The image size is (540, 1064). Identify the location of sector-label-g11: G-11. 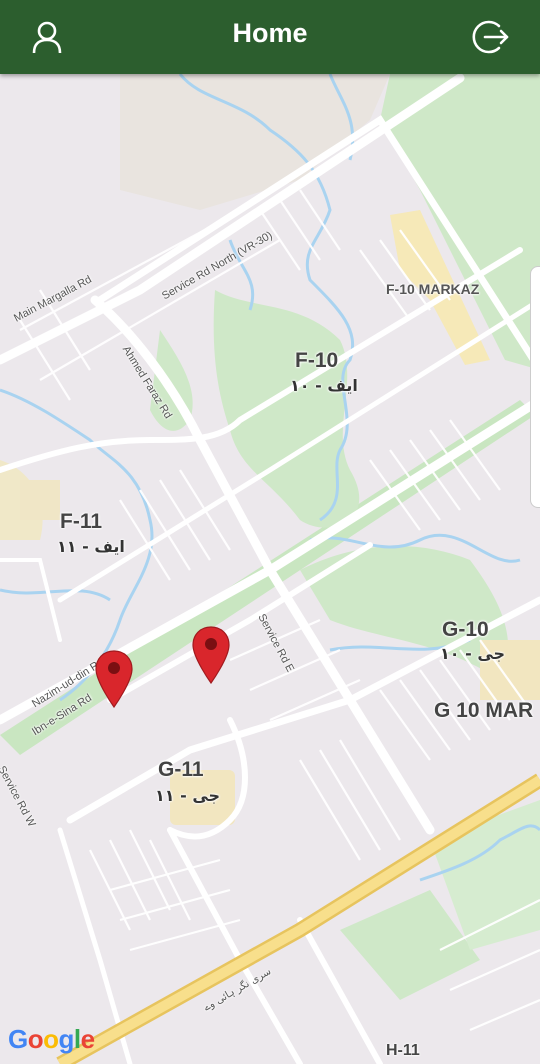
(181, 769).